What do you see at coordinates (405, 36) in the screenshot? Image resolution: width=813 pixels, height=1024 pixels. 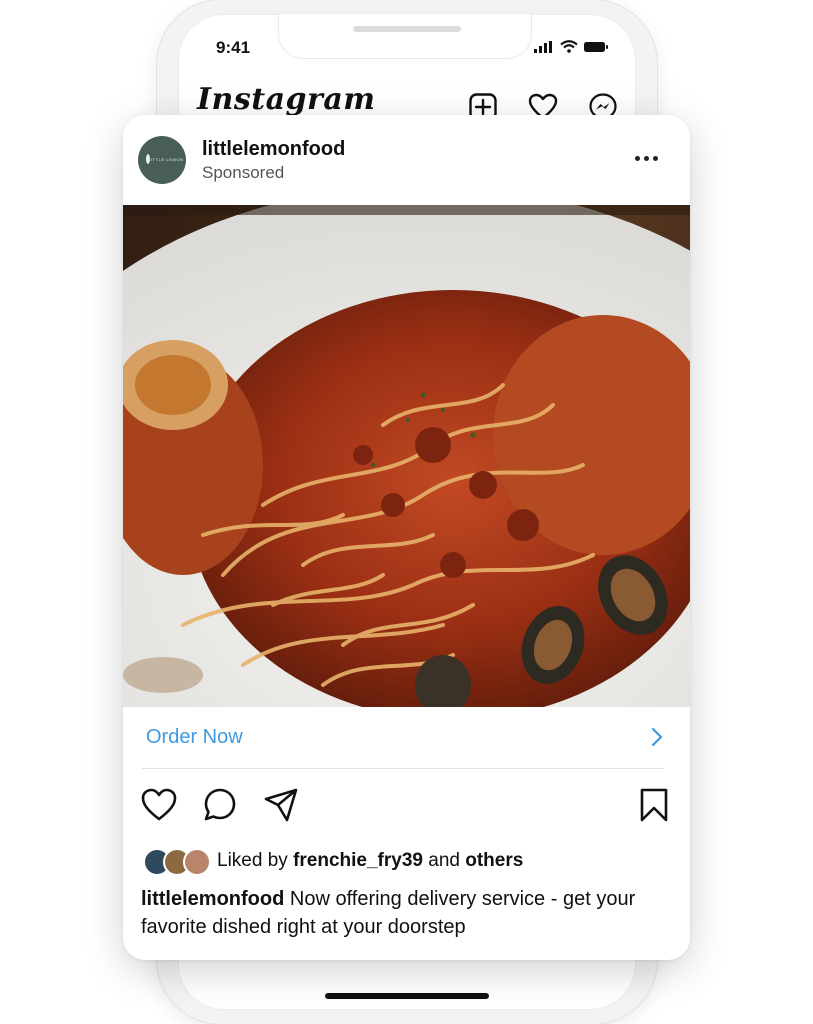 I see `phone-notch` at bounding box center [405, 36].